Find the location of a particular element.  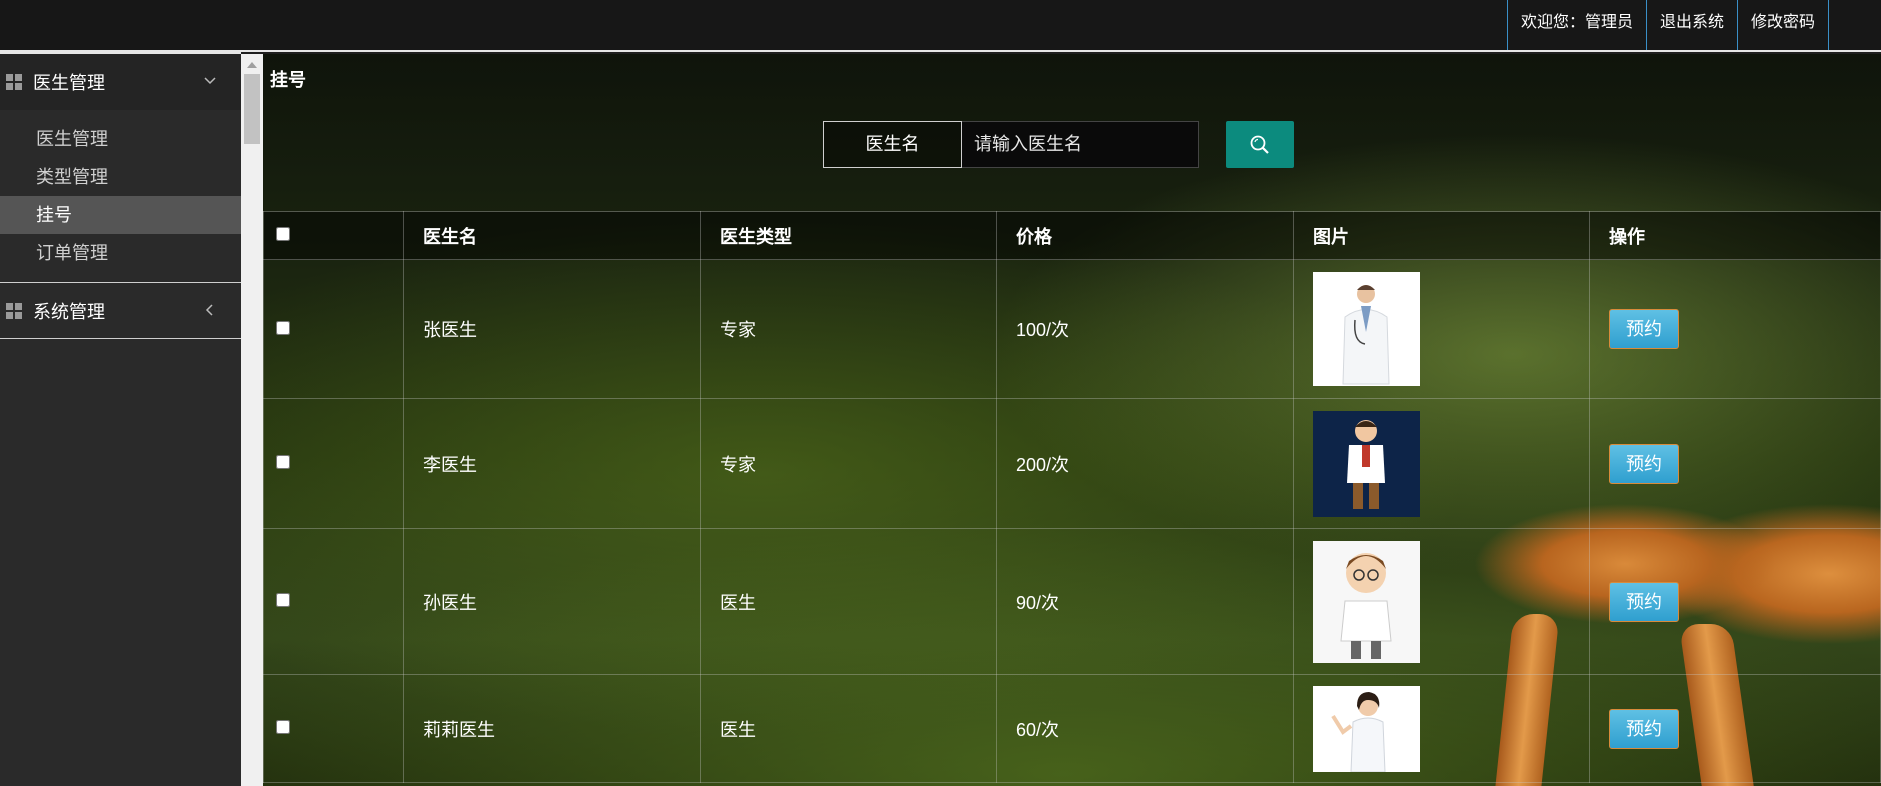

search-icon is located at coordinates (1259, 144).